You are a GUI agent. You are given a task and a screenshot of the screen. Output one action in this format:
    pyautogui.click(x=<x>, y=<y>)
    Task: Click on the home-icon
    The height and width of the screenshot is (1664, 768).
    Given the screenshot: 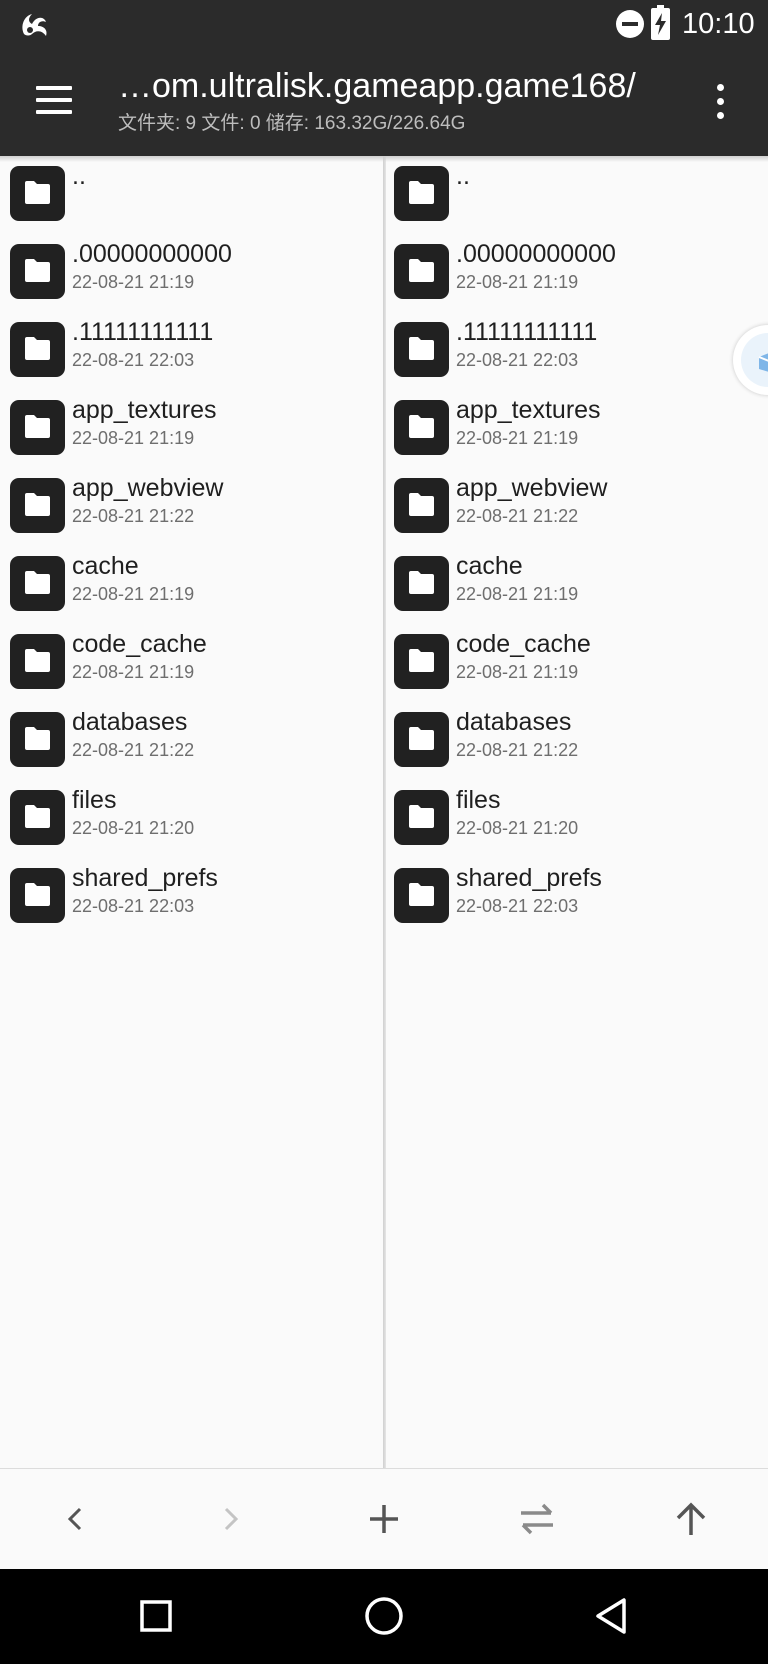 What is the action you would take?
    pyautogui.click(x=384, y=1616)
    